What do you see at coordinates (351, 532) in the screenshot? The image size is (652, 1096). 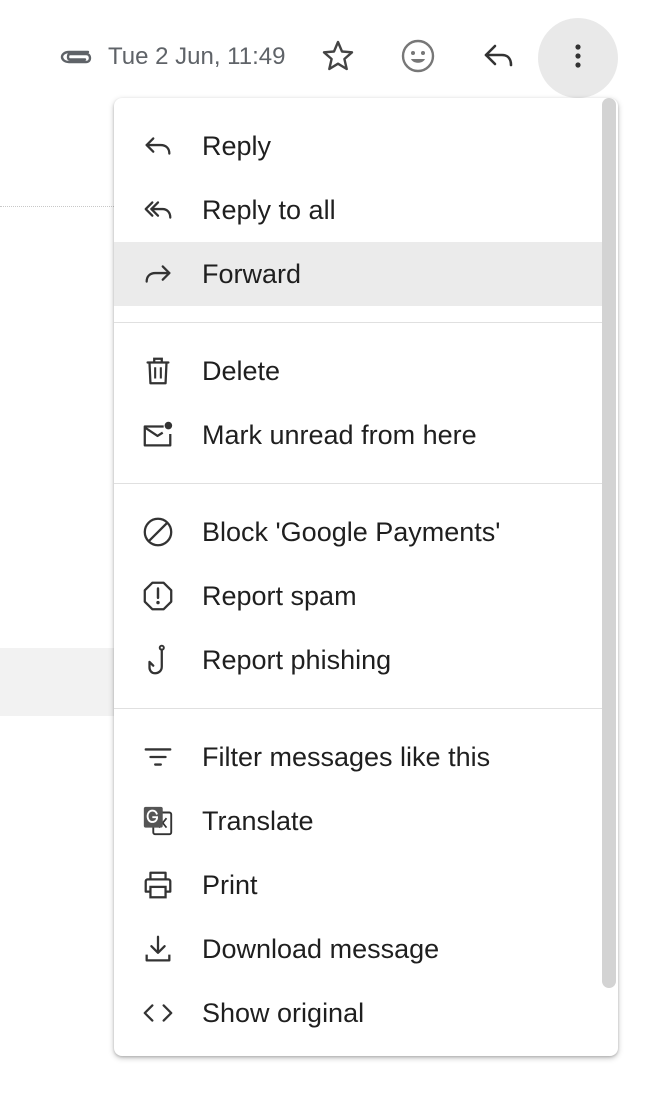 I see `menu-item-label: Block 'Google Payments'` at bounding box center [351, 532].